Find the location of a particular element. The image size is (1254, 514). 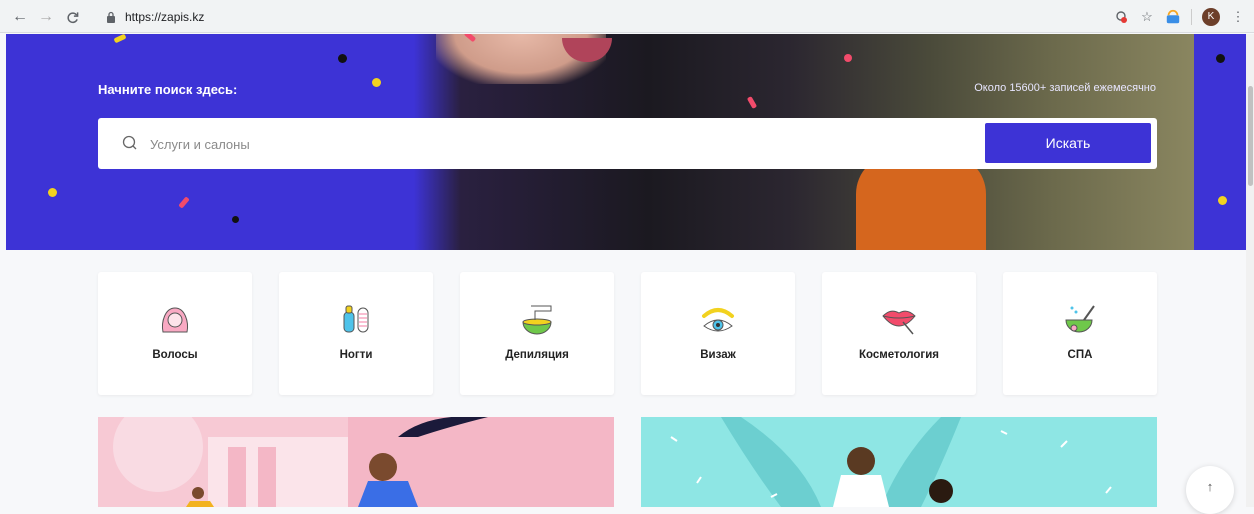

location-icon is located at coordinates (1121, 17).